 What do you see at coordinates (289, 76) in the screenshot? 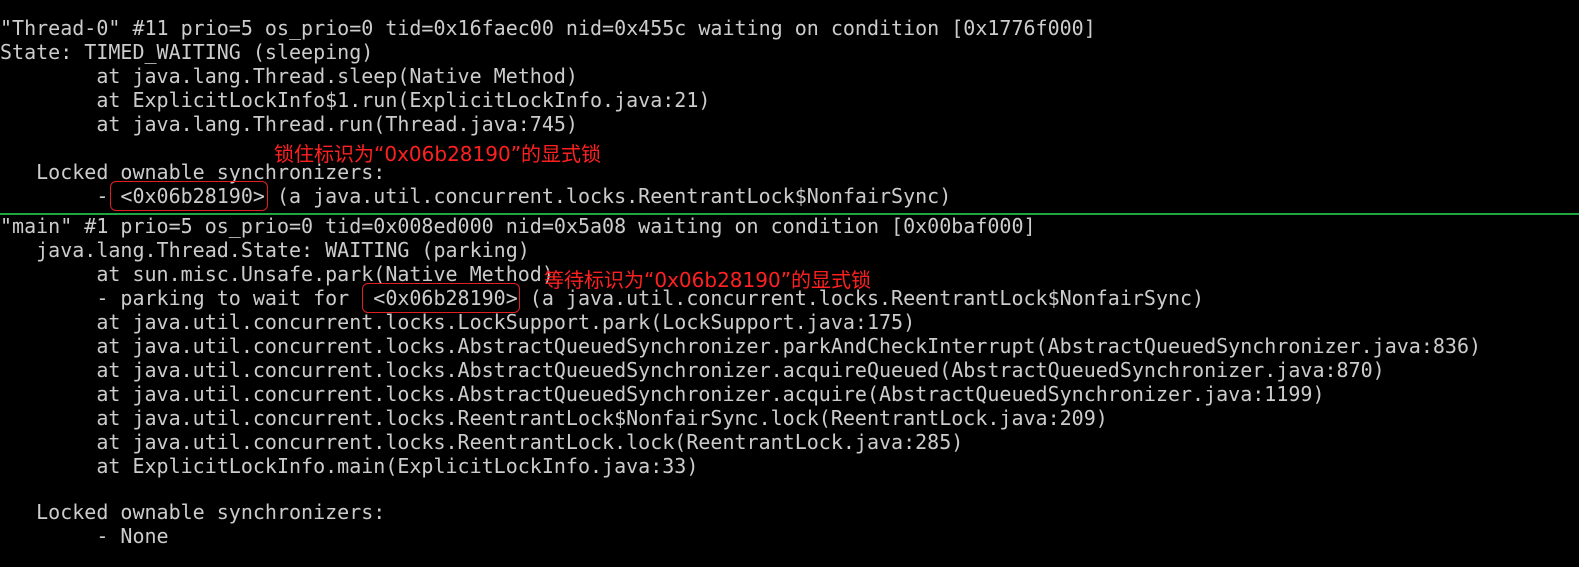
I see `terminal-line: at java.lang.Thread.sleep(Native Method)` at bounding box center [289, 76].